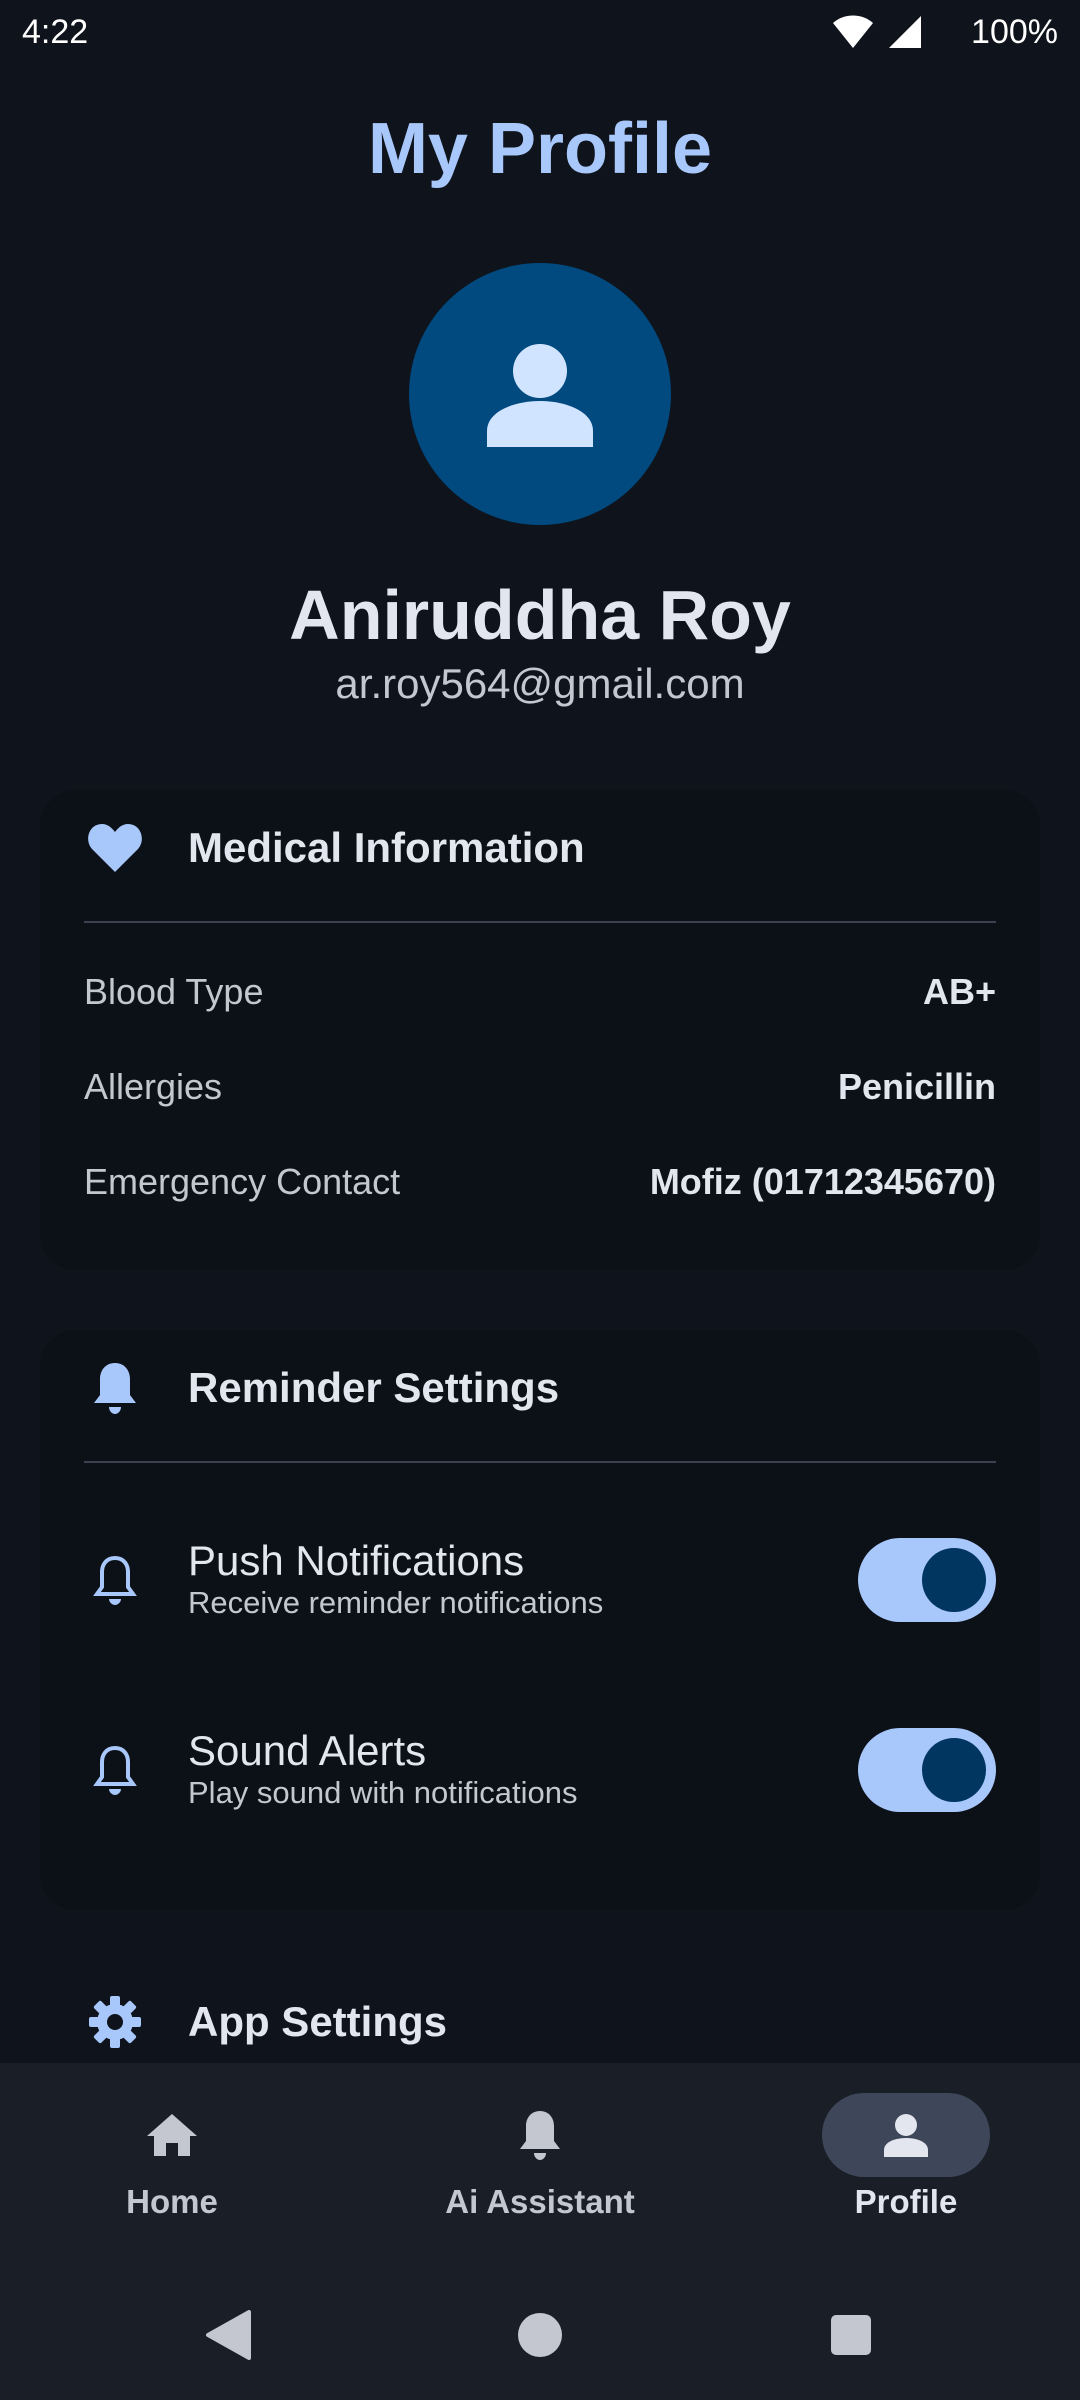  I want to click on recents-square-icon, so click(851, 2335).